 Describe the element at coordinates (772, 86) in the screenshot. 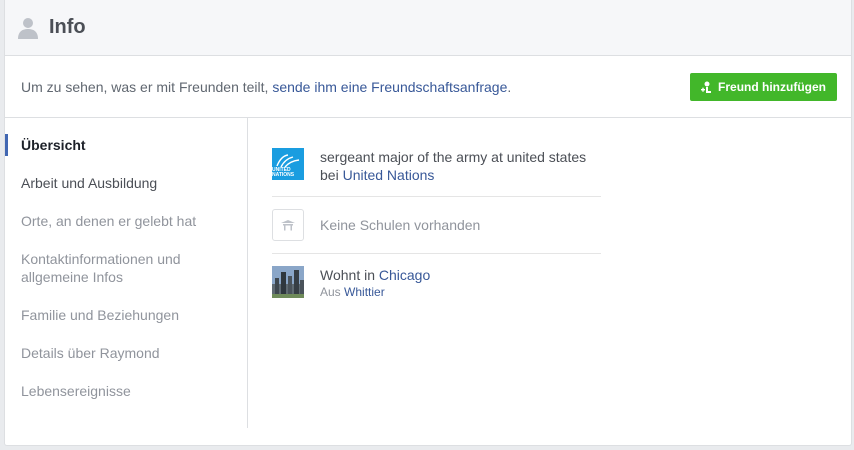

I see `add-friend-label: Freund hinzufügen` at that location.